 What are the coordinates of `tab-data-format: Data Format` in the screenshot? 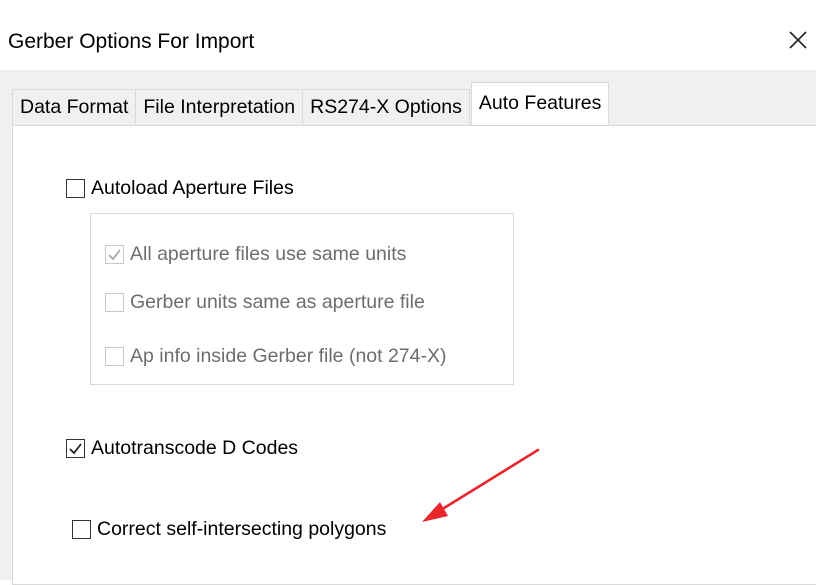 It's located at (74, 107).